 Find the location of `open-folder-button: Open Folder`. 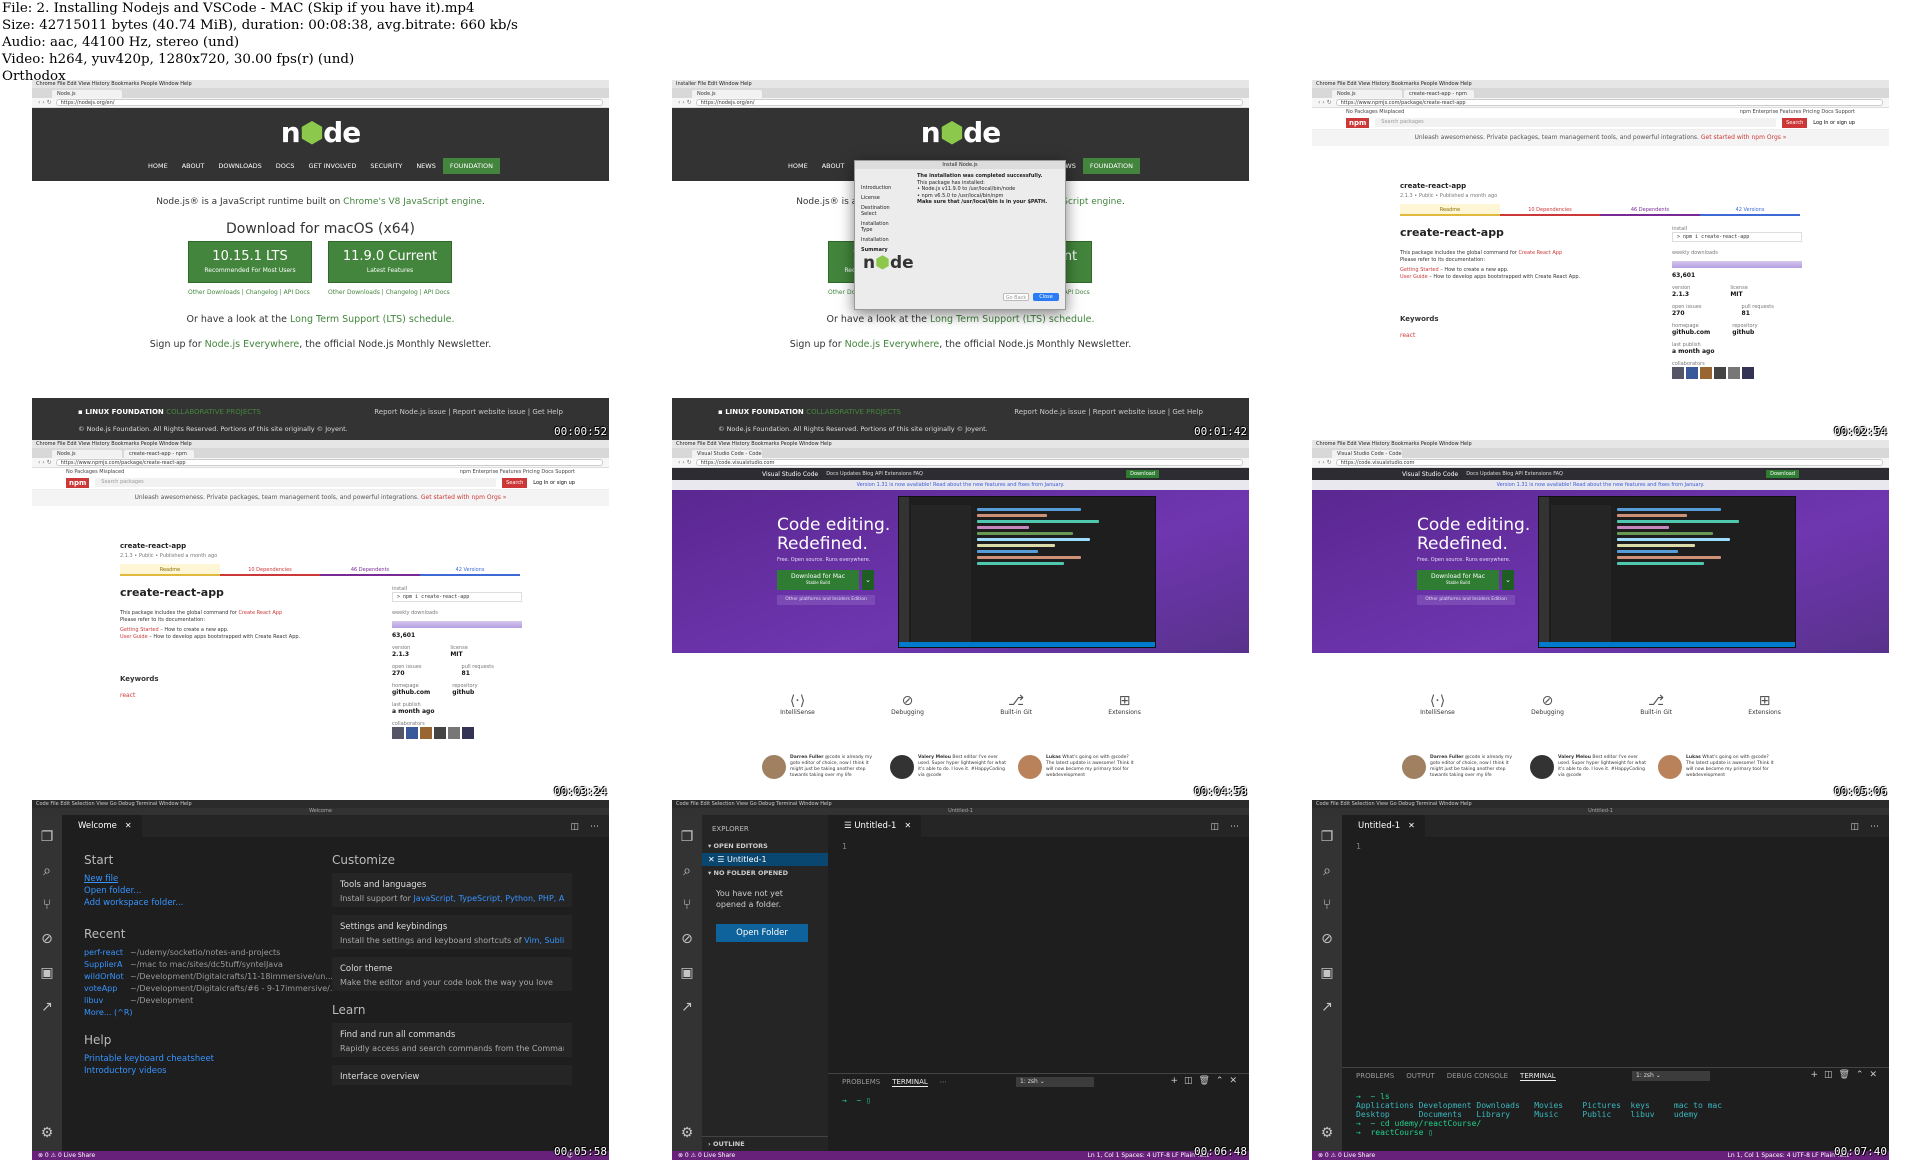

open-folder-button: Open Folder is located at coordinates (762, 933).